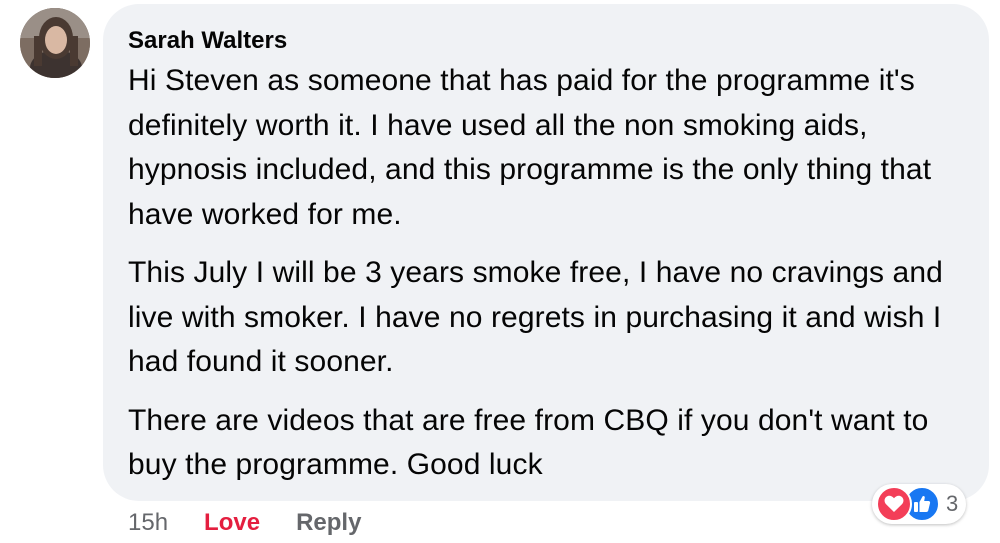 This screenshot has height=543, width=1000. I want to click on avatar, so click(55, 43).